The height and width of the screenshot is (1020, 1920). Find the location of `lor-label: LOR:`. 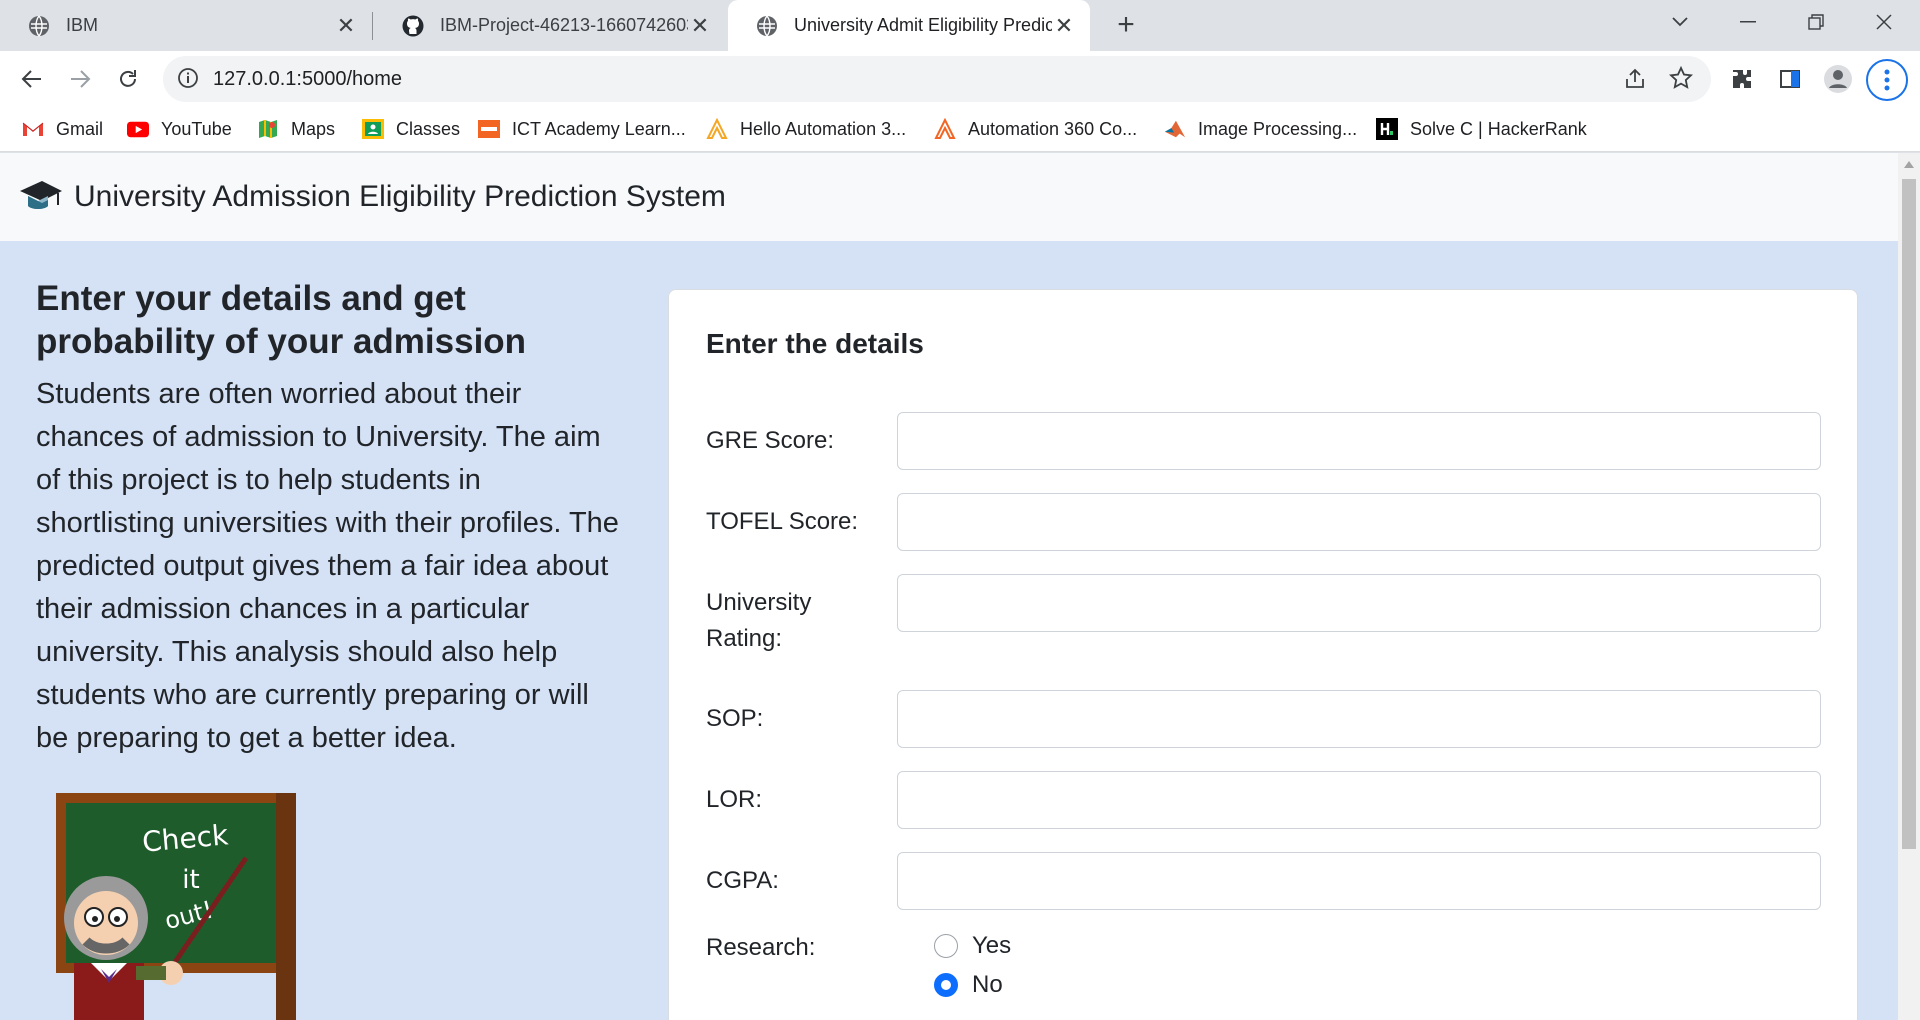

lor-label: LOR: is located at coordinates (734, 799).